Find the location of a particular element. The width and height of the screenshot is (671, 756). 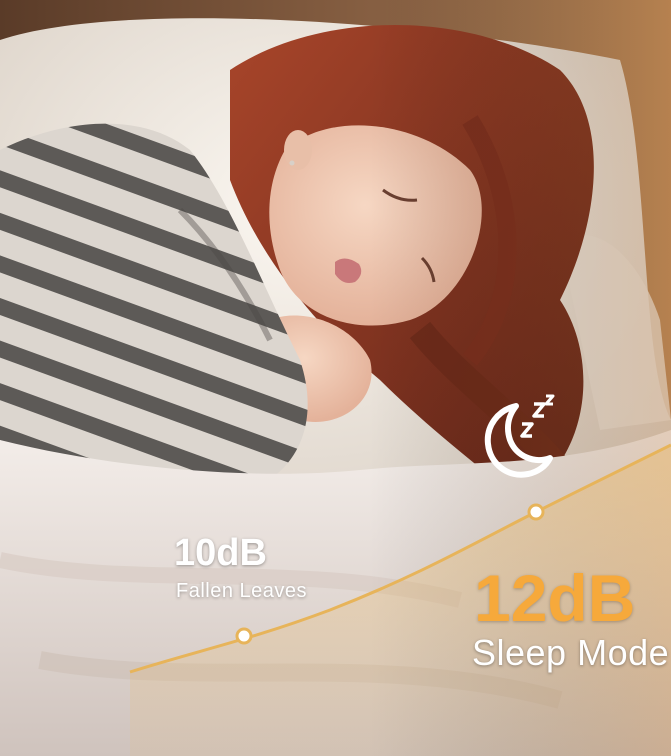

curve-point-sleep-mode is located at coordinates (536, 512).